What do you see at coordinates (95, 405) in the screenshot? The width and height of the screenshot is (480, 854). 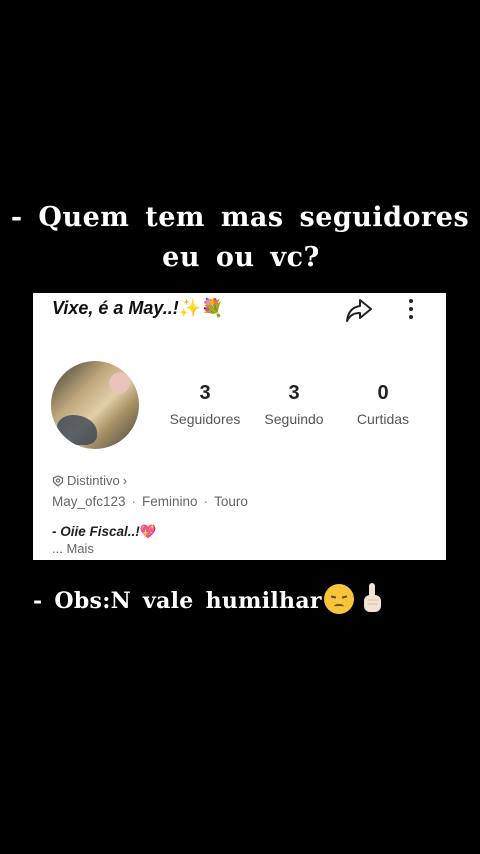 I see `avatar` at bounding box center [95, 405].